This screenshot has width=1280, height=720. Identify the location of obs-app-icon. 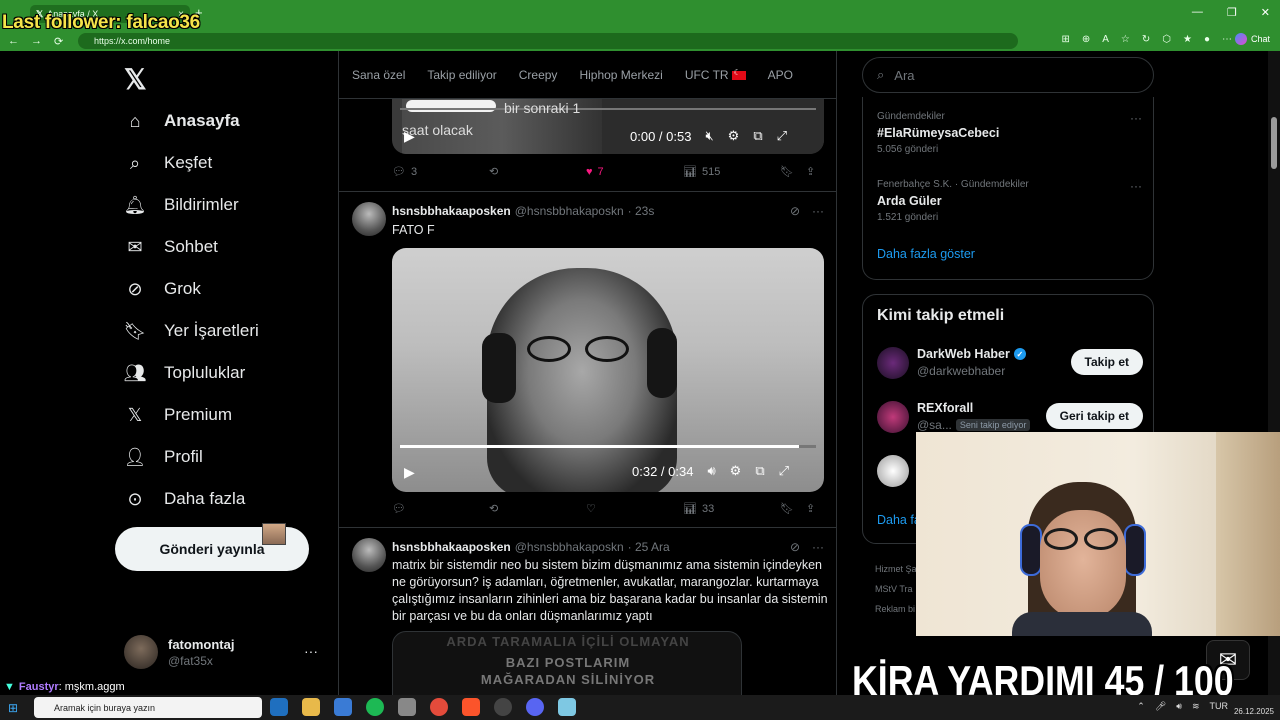
(503, 707).